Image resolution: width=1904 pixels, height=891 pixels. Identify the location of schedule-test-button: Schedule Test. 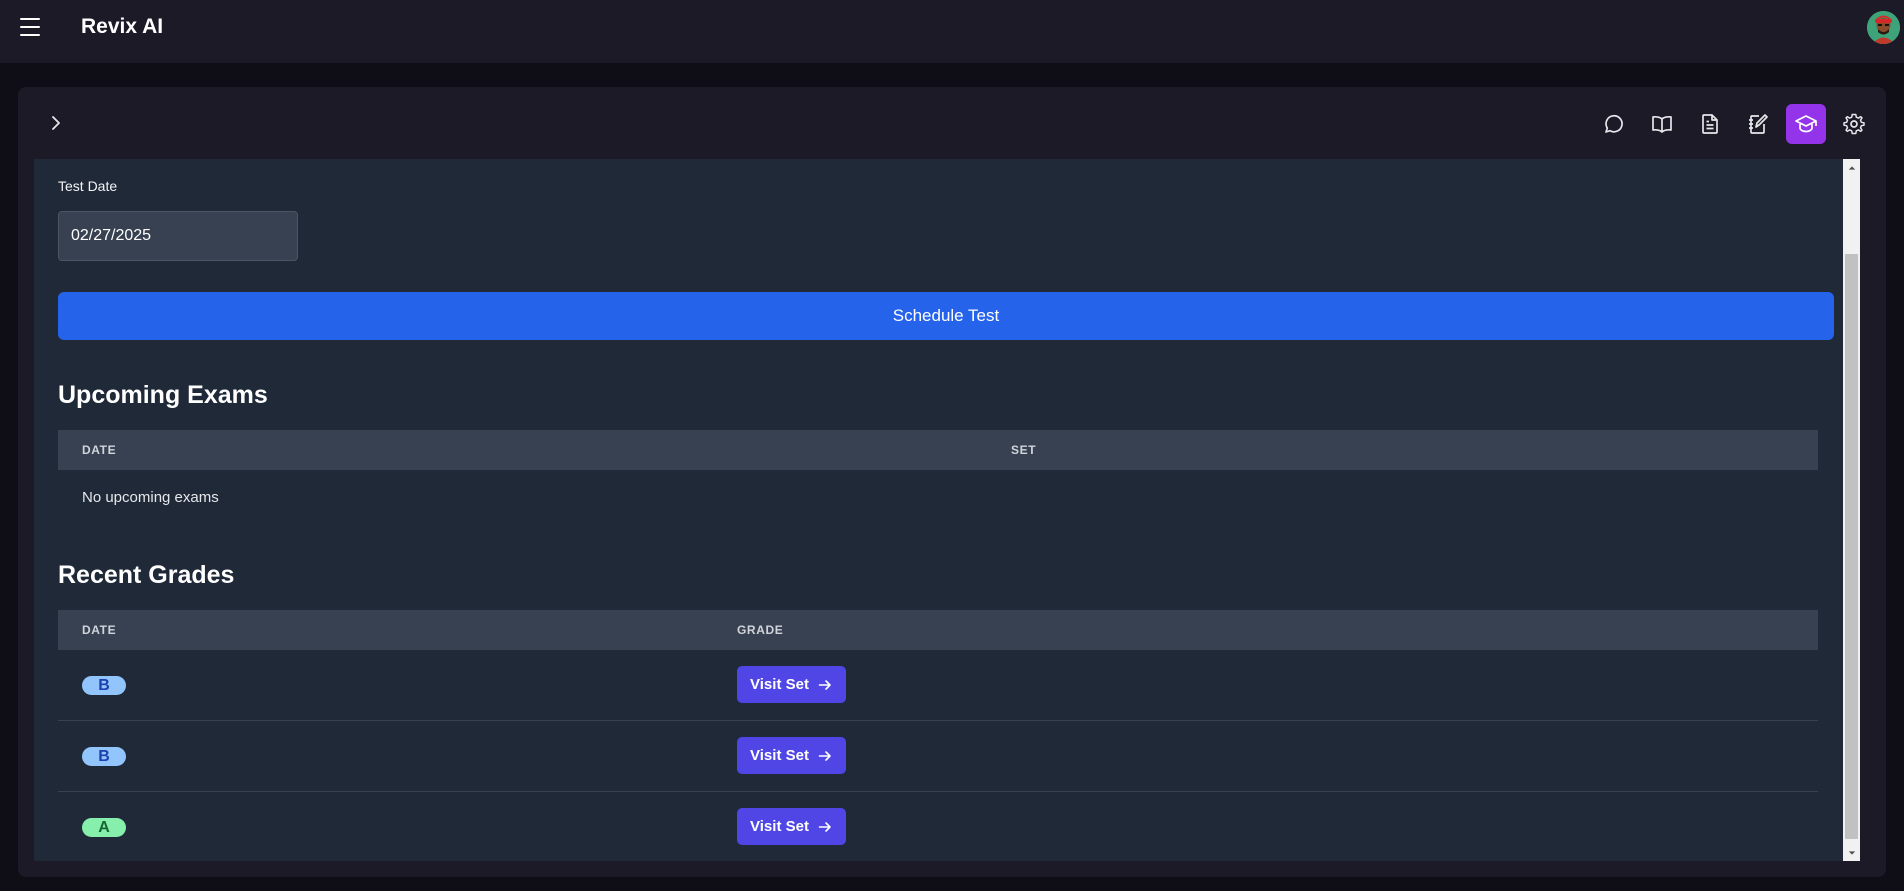
(946, 316).